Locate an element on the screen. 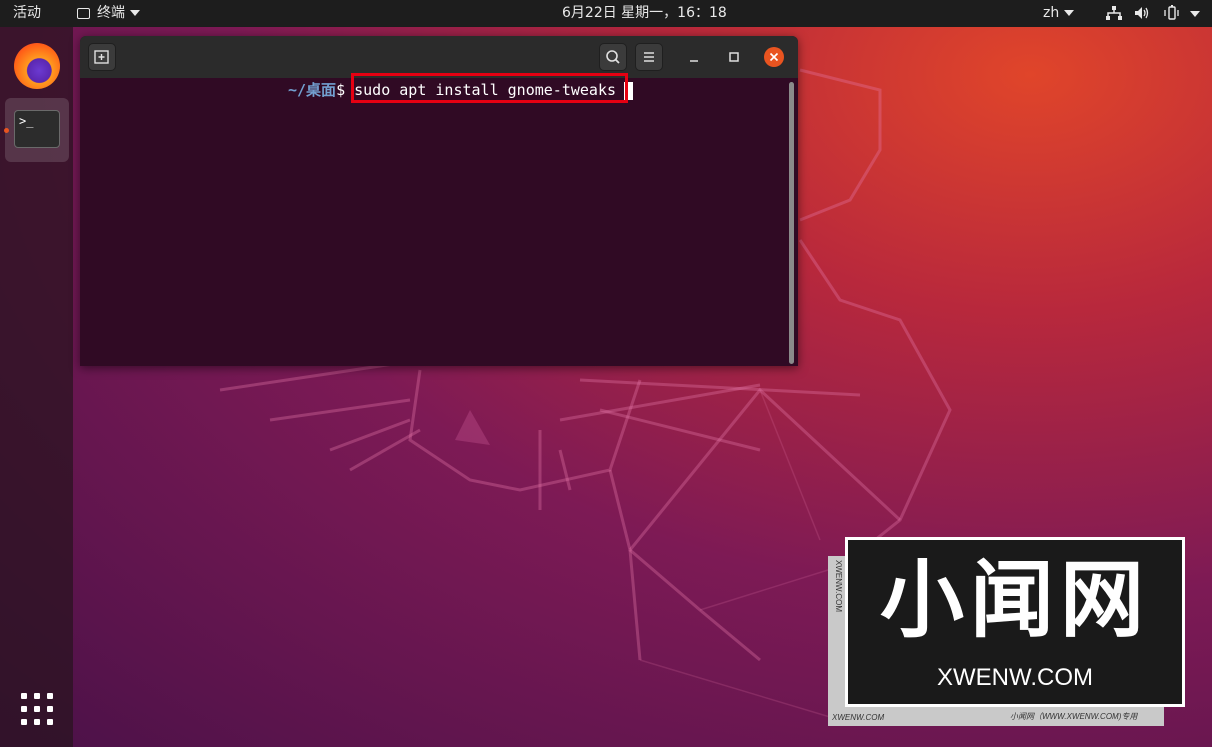 The width and height of the screenshot is (1212, 747). menu-button is located at coordinates (649, 57).